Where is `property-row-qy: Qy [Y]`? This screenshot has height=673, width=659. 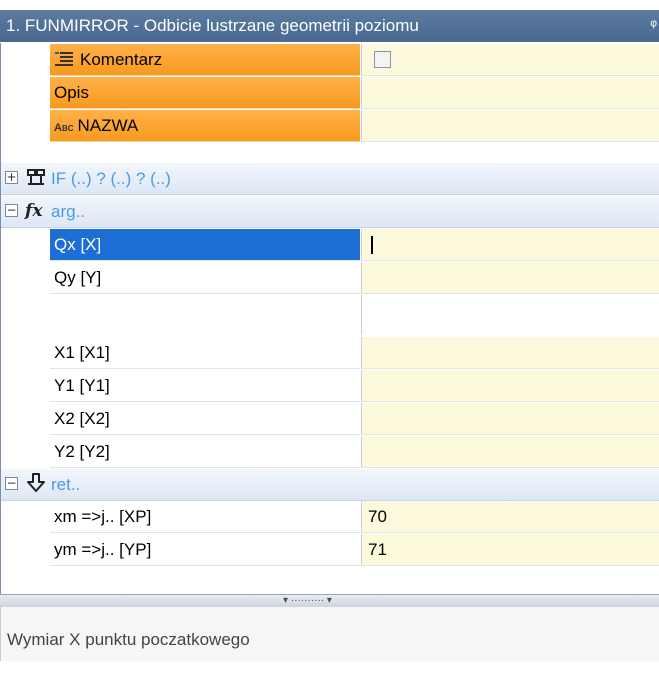
property-row-qy: Qy [Y] is located at coordinates (330, 278).